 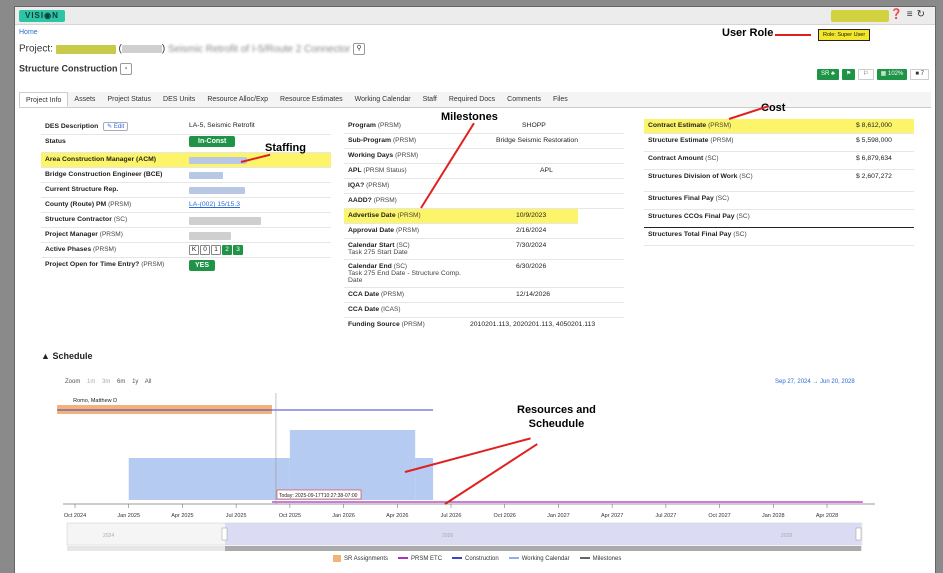 What do you see at coordinates (210, 236) in the screenshot?
I see `pm-value-redacted` at bounding box center [210, 236].